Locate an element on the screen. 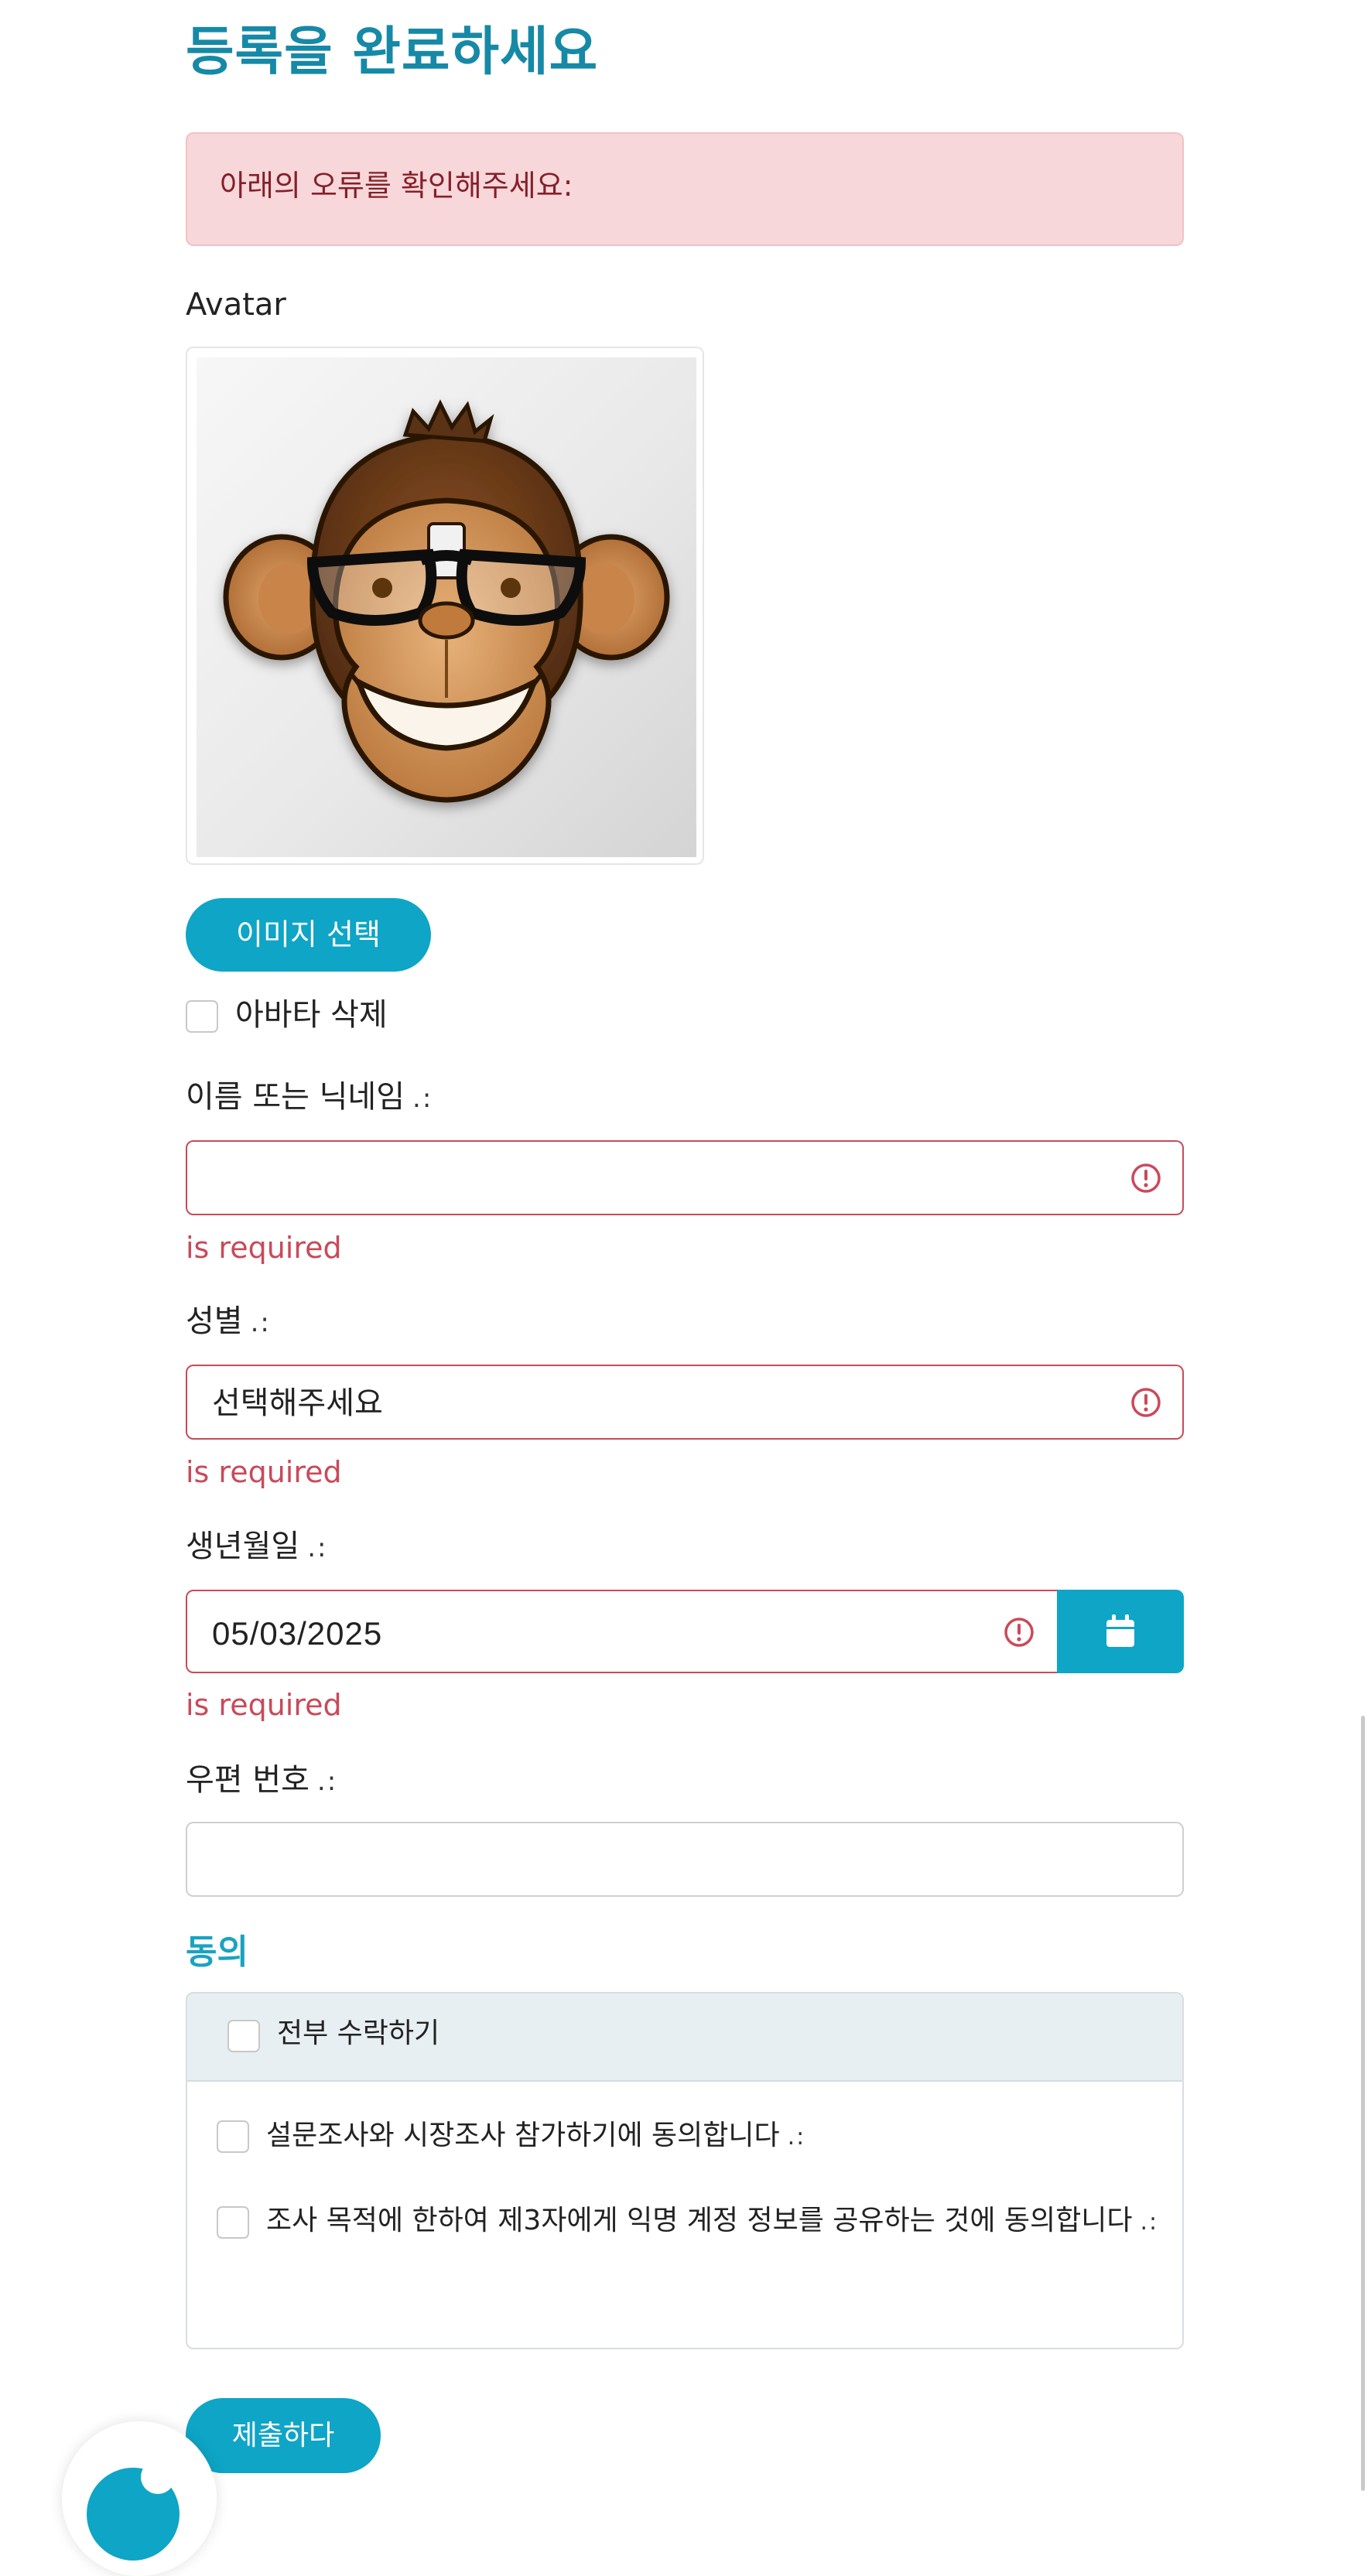  postal-code-input is located at coordinates (685, 1859).